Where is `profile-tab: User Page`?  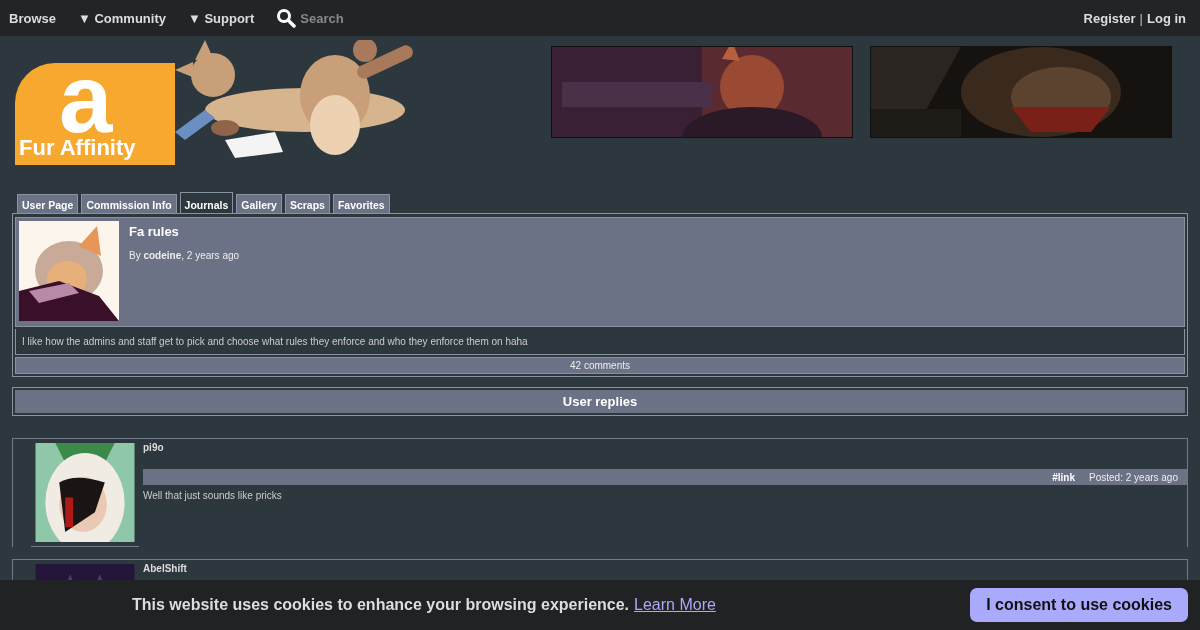 profile-tab: User Page is located at coordinates (48, 203).